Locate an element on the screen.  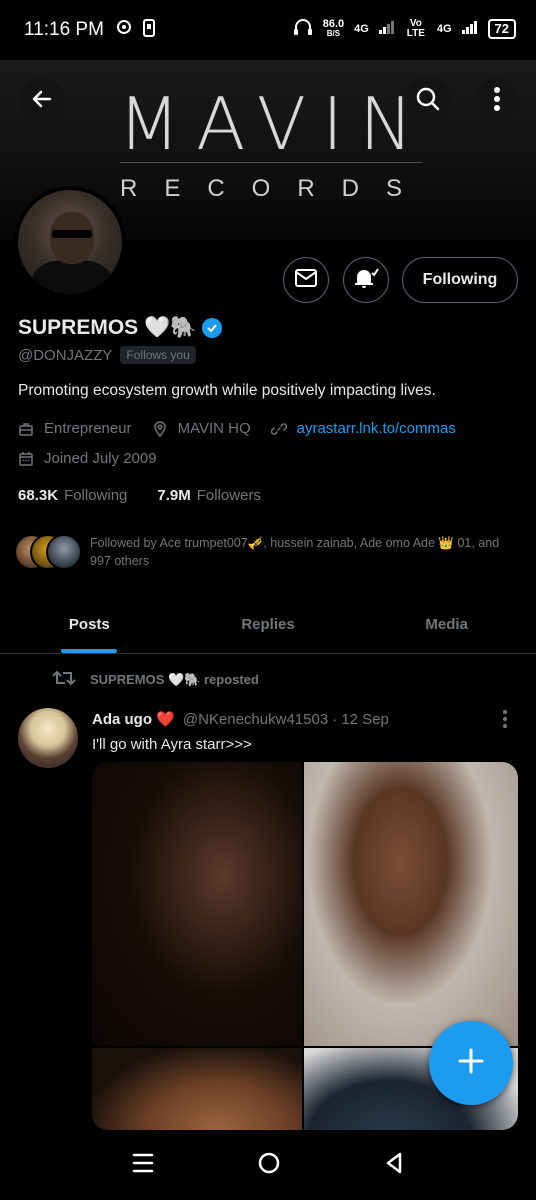
followers-count: 7.9M is located at coordinates (173, 495).